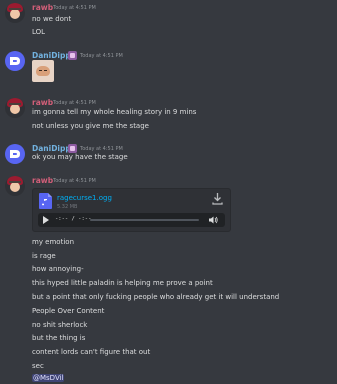  Describe the element at coordinates (217, 199) in the screenshot. I see `download-icon` at that location.